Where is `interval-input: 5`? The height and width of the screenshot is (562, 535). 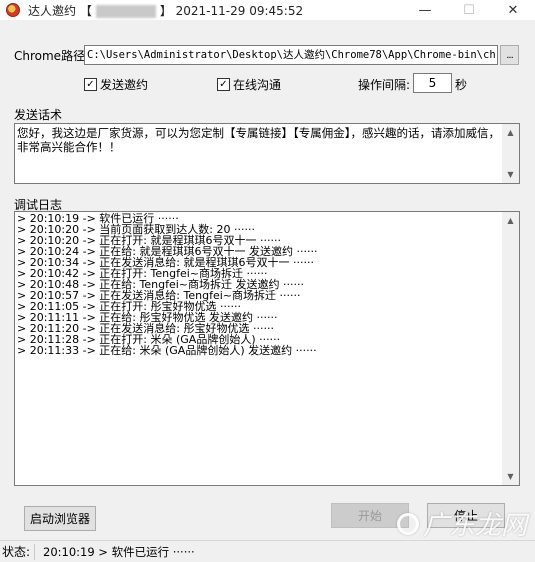
interval-input: 5 is located at coordinates (432, 83).